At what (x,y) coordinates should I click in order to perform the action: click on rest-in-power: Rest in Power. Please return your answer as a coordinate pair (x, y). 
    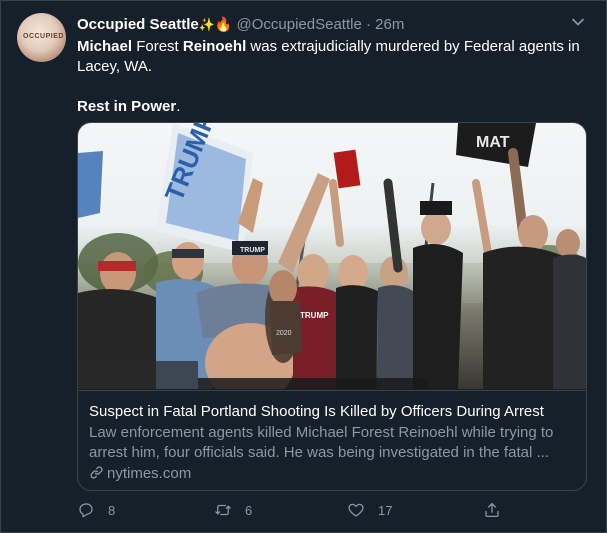
    Looking at the image, I should click on (127, 106).